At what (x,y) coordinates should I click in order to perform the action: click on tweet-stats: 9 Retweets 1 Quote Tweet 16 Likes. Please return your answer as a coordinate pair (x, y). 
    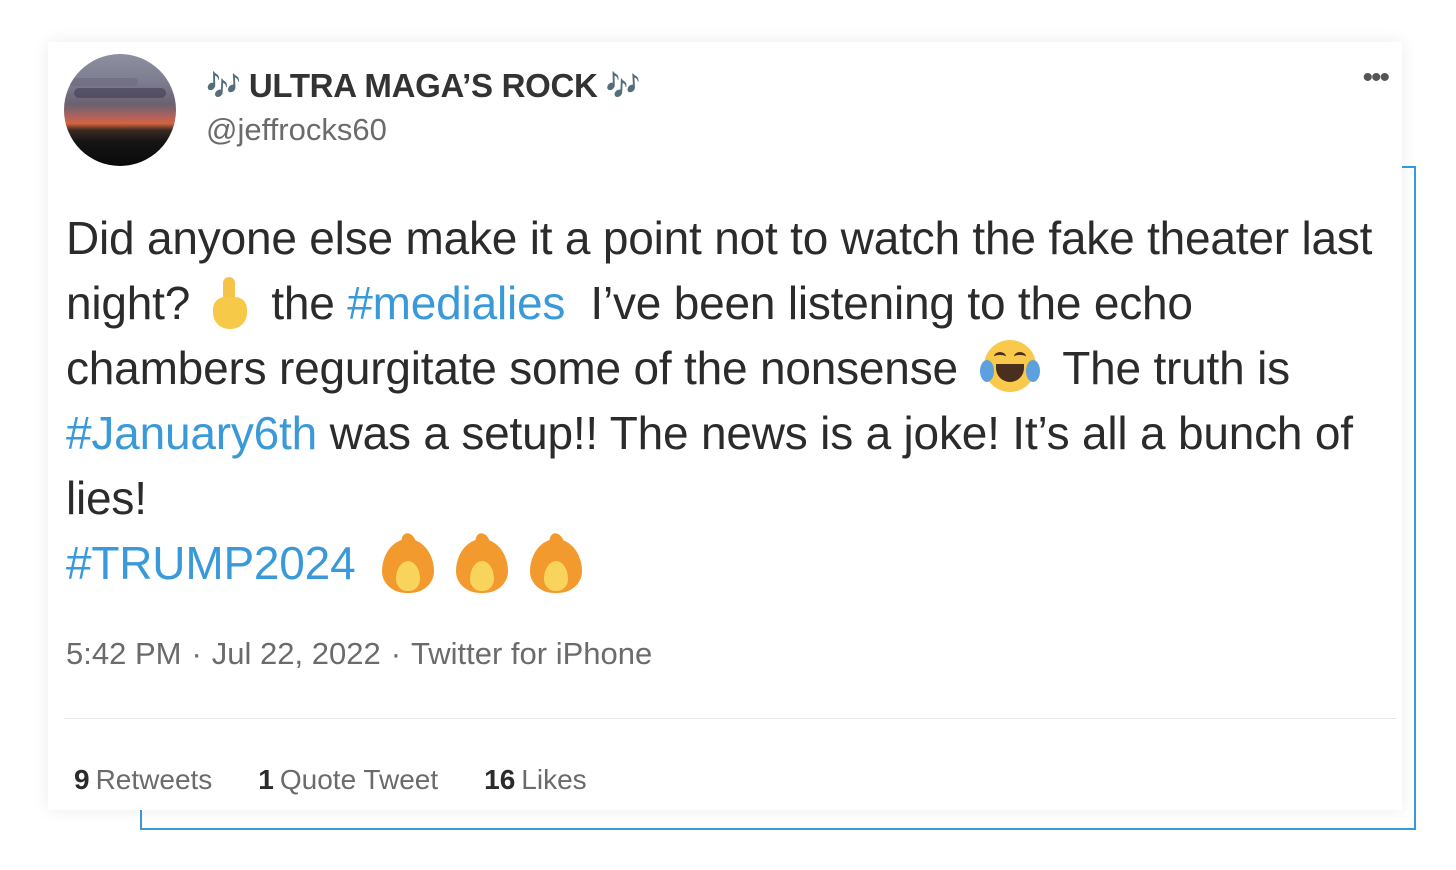
    Looking at the image, I should click on (330, 780).